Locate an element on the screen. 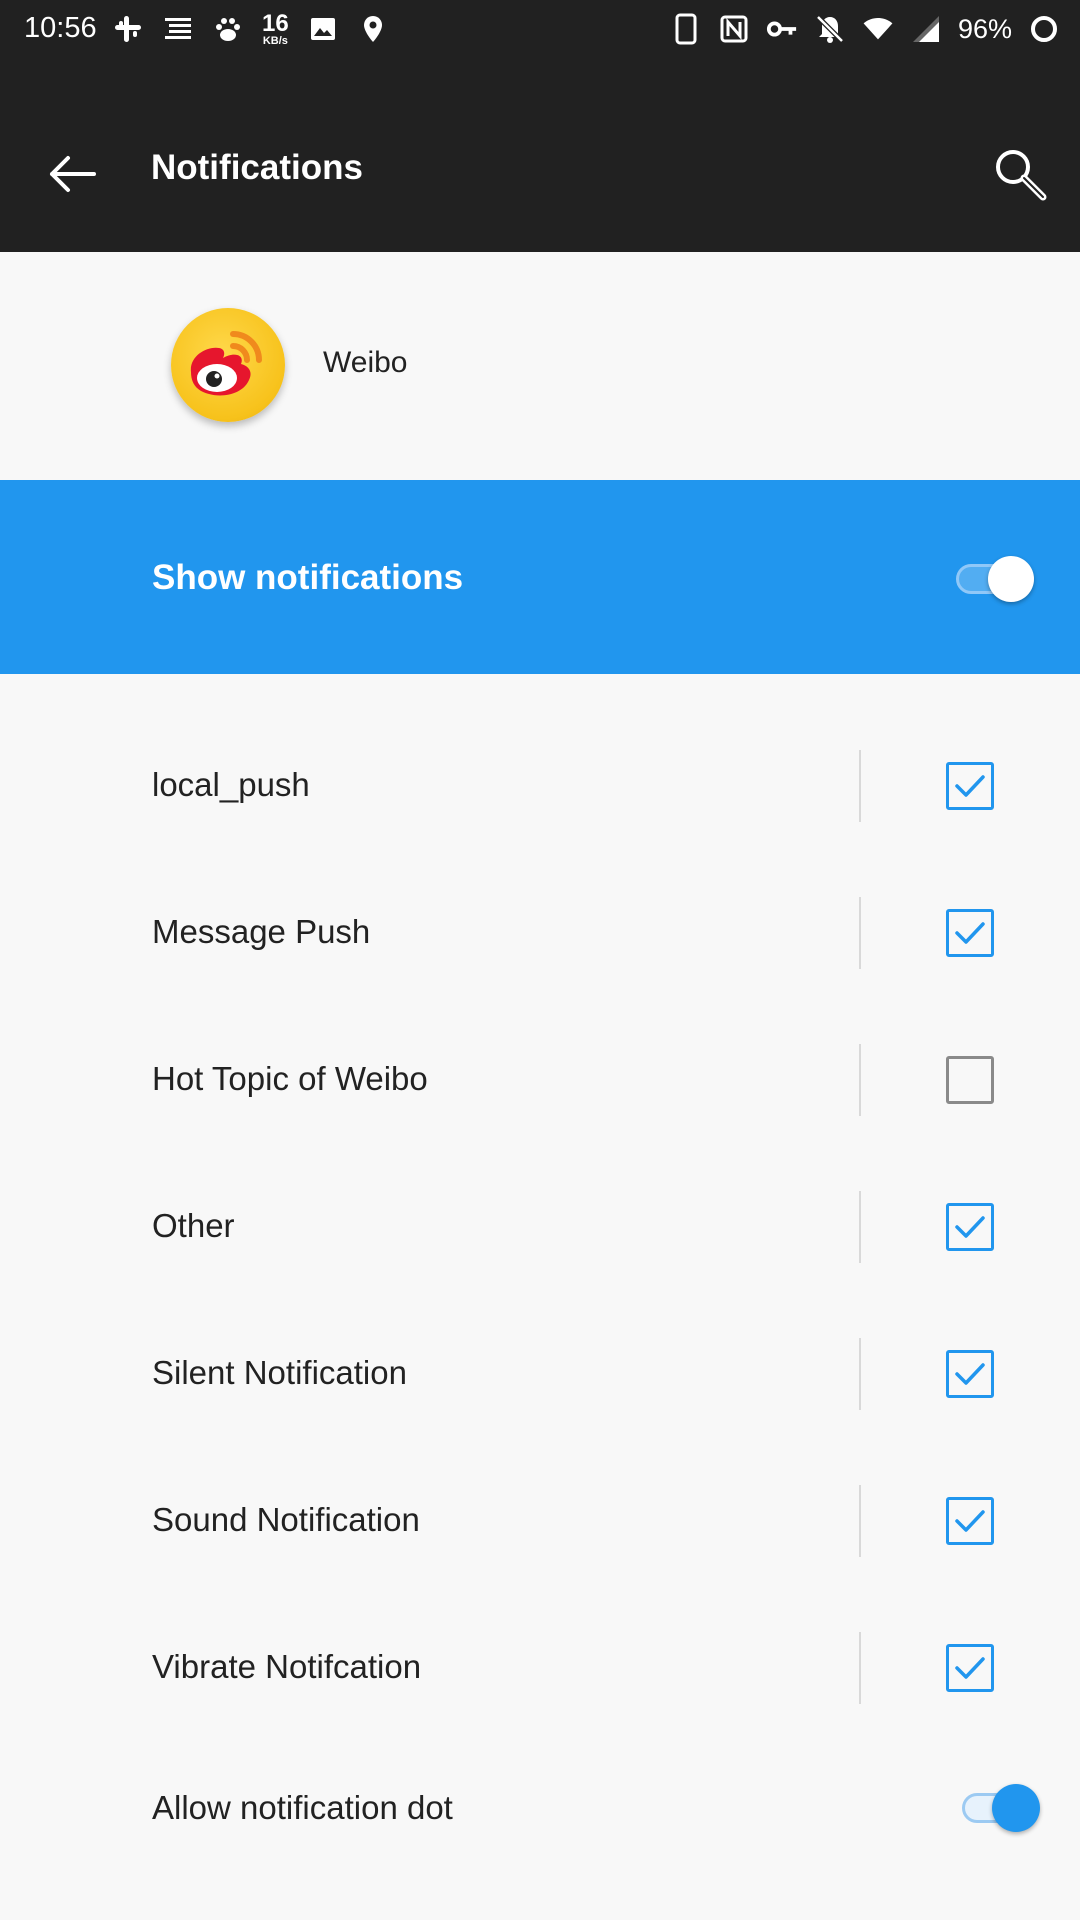  arrow-left-icon is located at coordinates (73, 174).